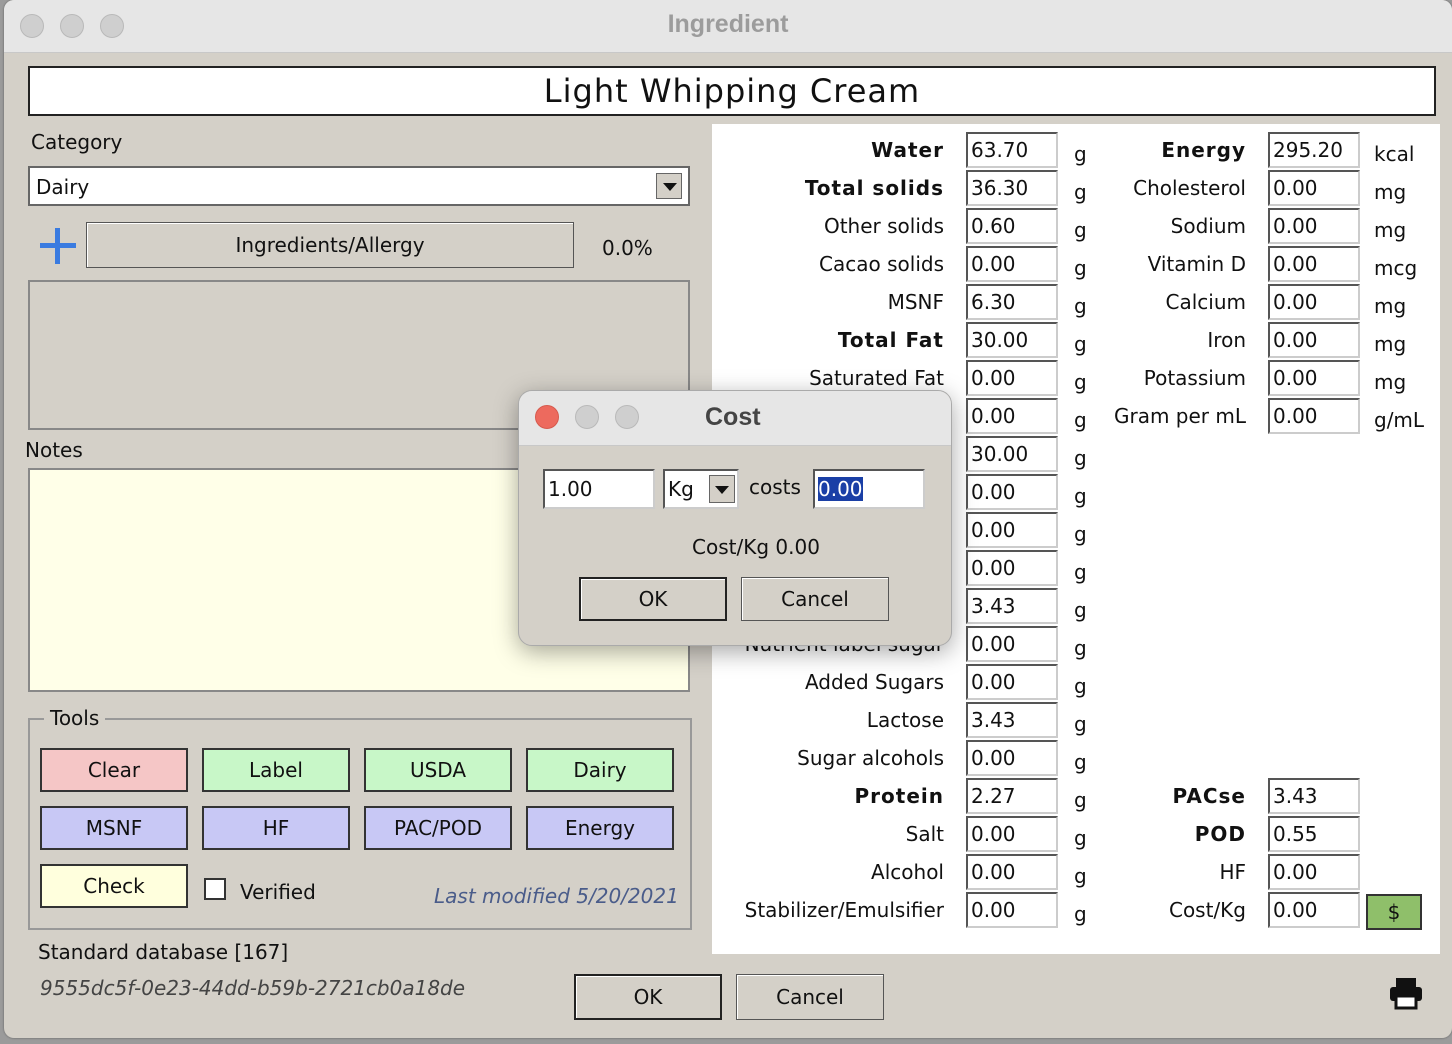 The width and height of the screenshot is (1452, 1044). I want to click on composition-input: 36.30, so click(1012, 188).